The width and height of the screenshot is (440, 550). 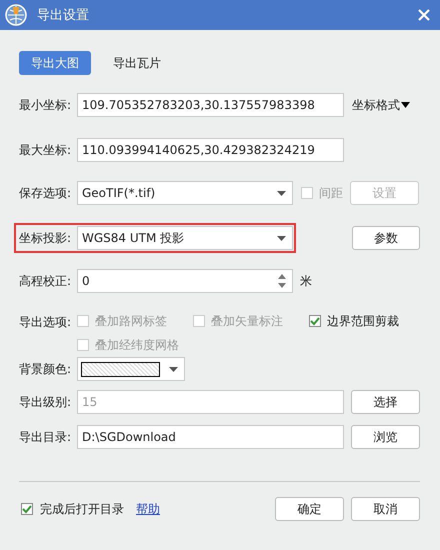 I want to click on field-label: 保存选项:, so click(x=45, y=193).